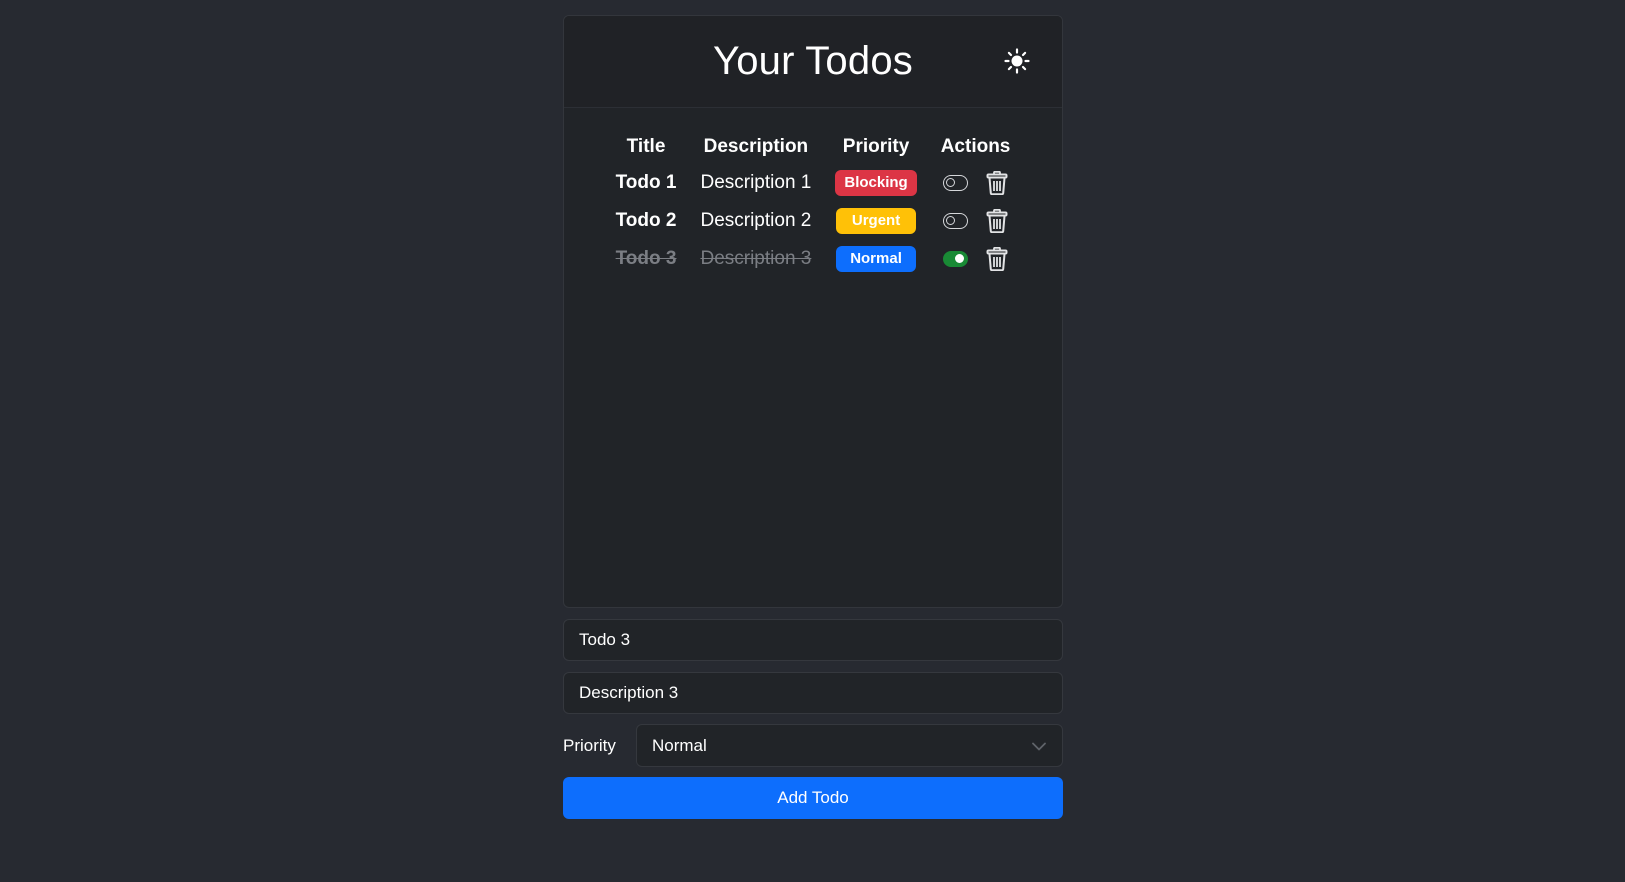 This screenshot has height=882, width=1625. Describe the element at coordinates (876, 221) in the screenshot. I see `priority-badge: Urgent` at that location.